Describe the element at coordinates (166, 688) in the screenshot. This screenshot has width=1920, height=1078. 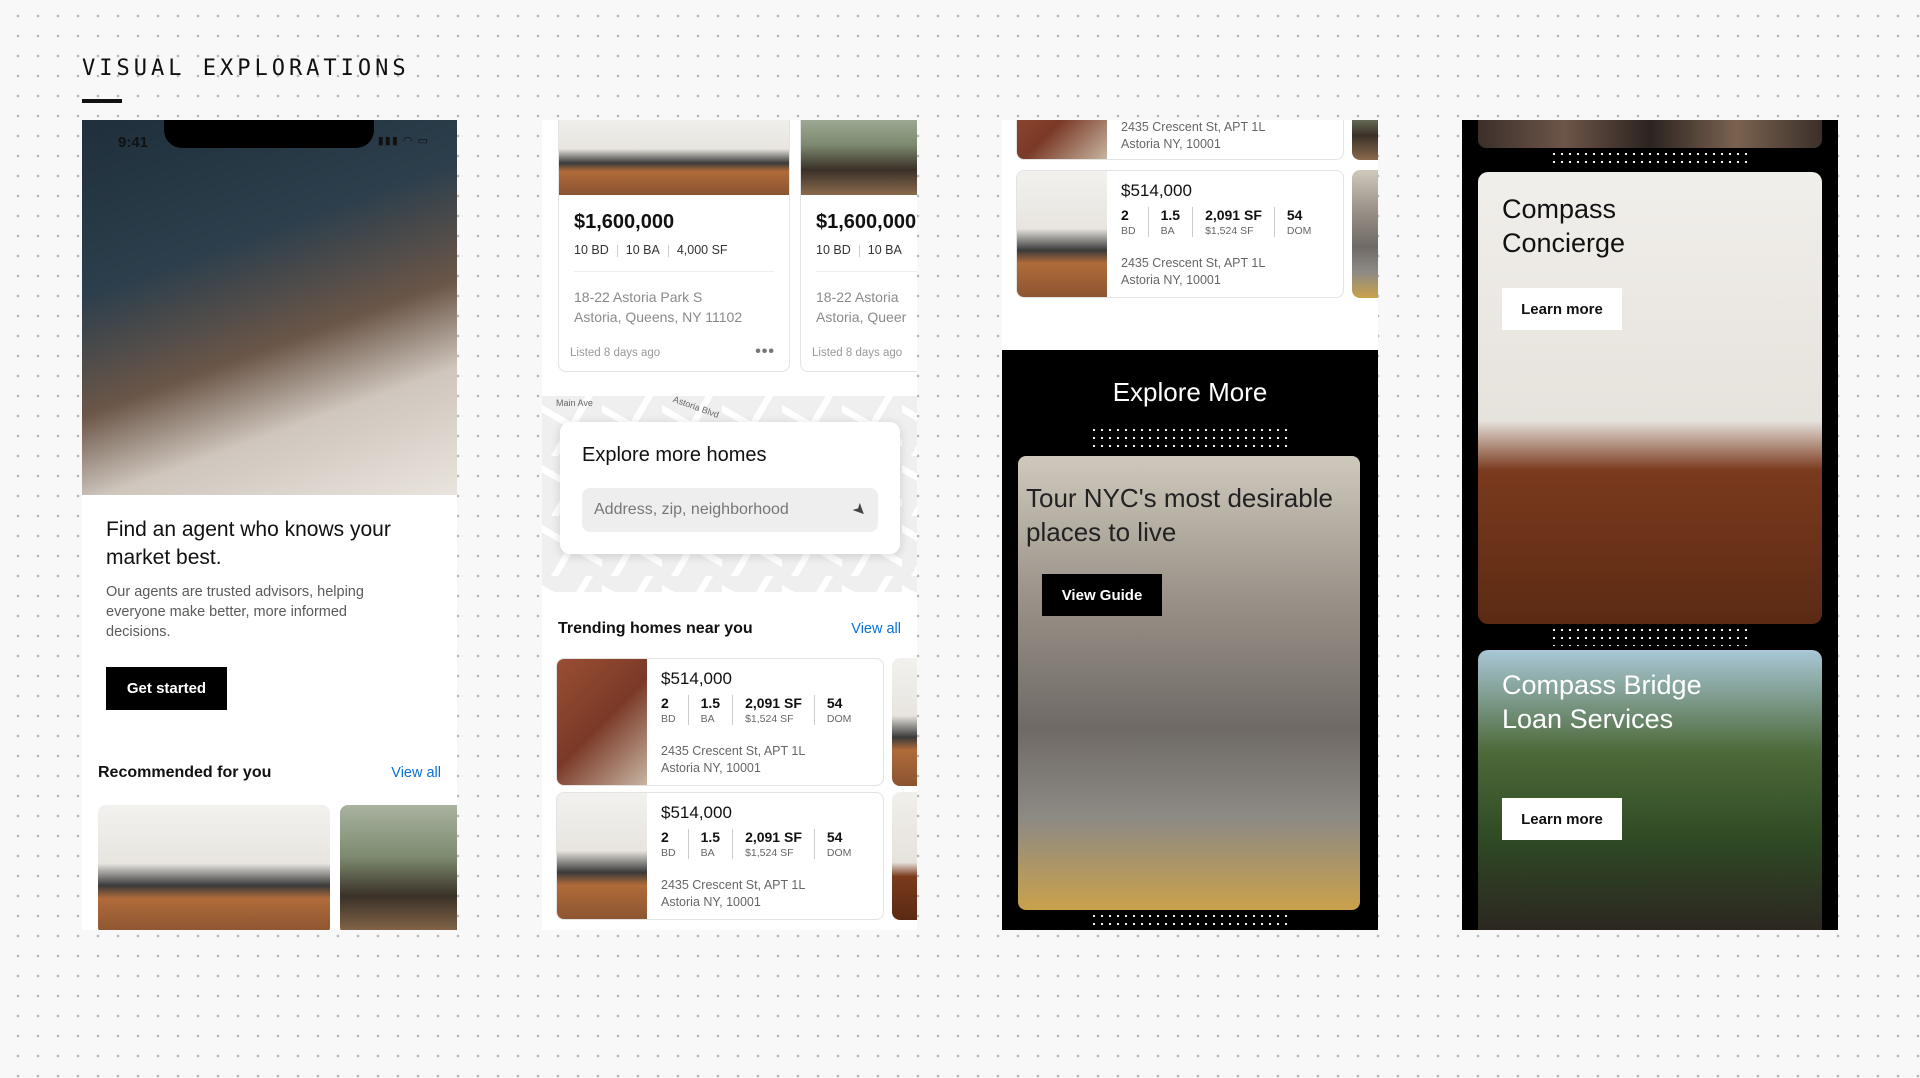
I see `get-started-button: Get started` at that location.